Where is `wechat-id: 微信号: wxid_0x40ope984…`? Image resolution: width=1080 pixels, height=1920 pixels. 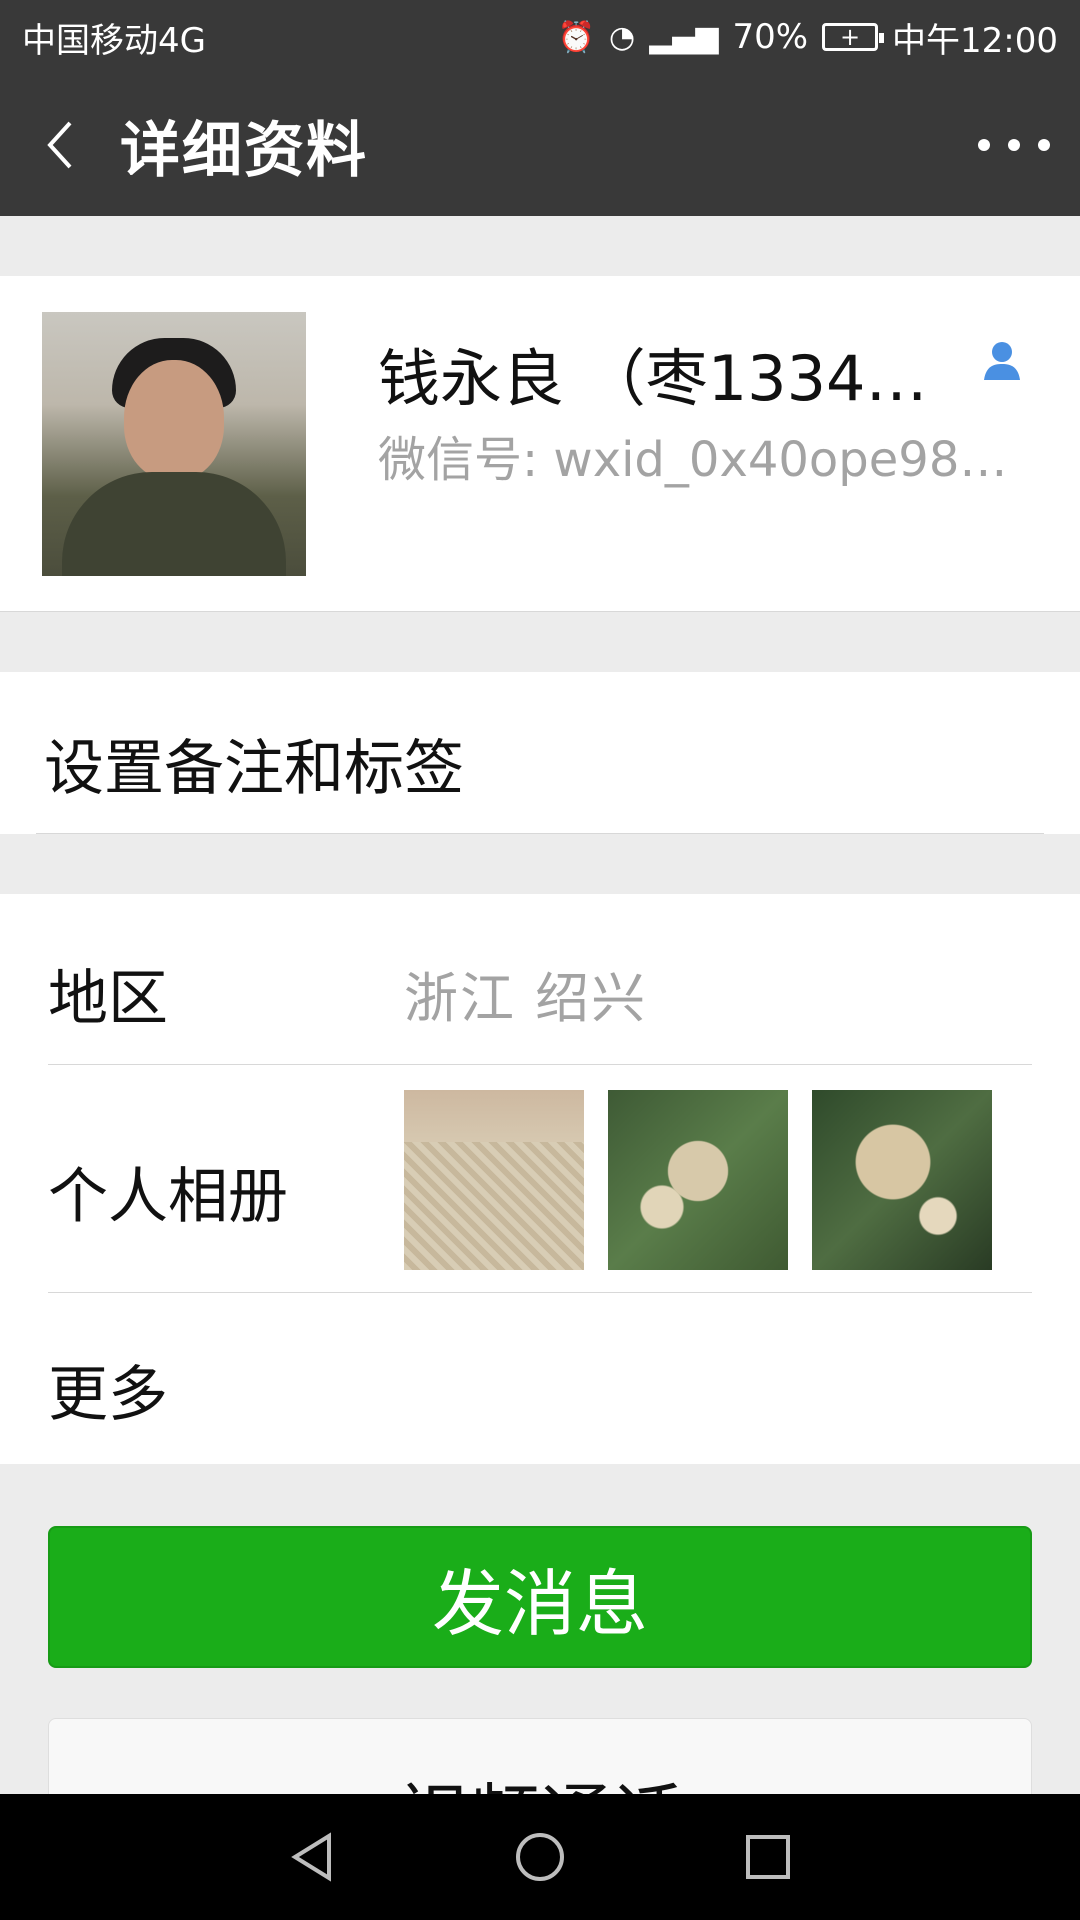 wechat-id: 微信号: wxid_0x40ope984… is located at coordinates (703, 460).